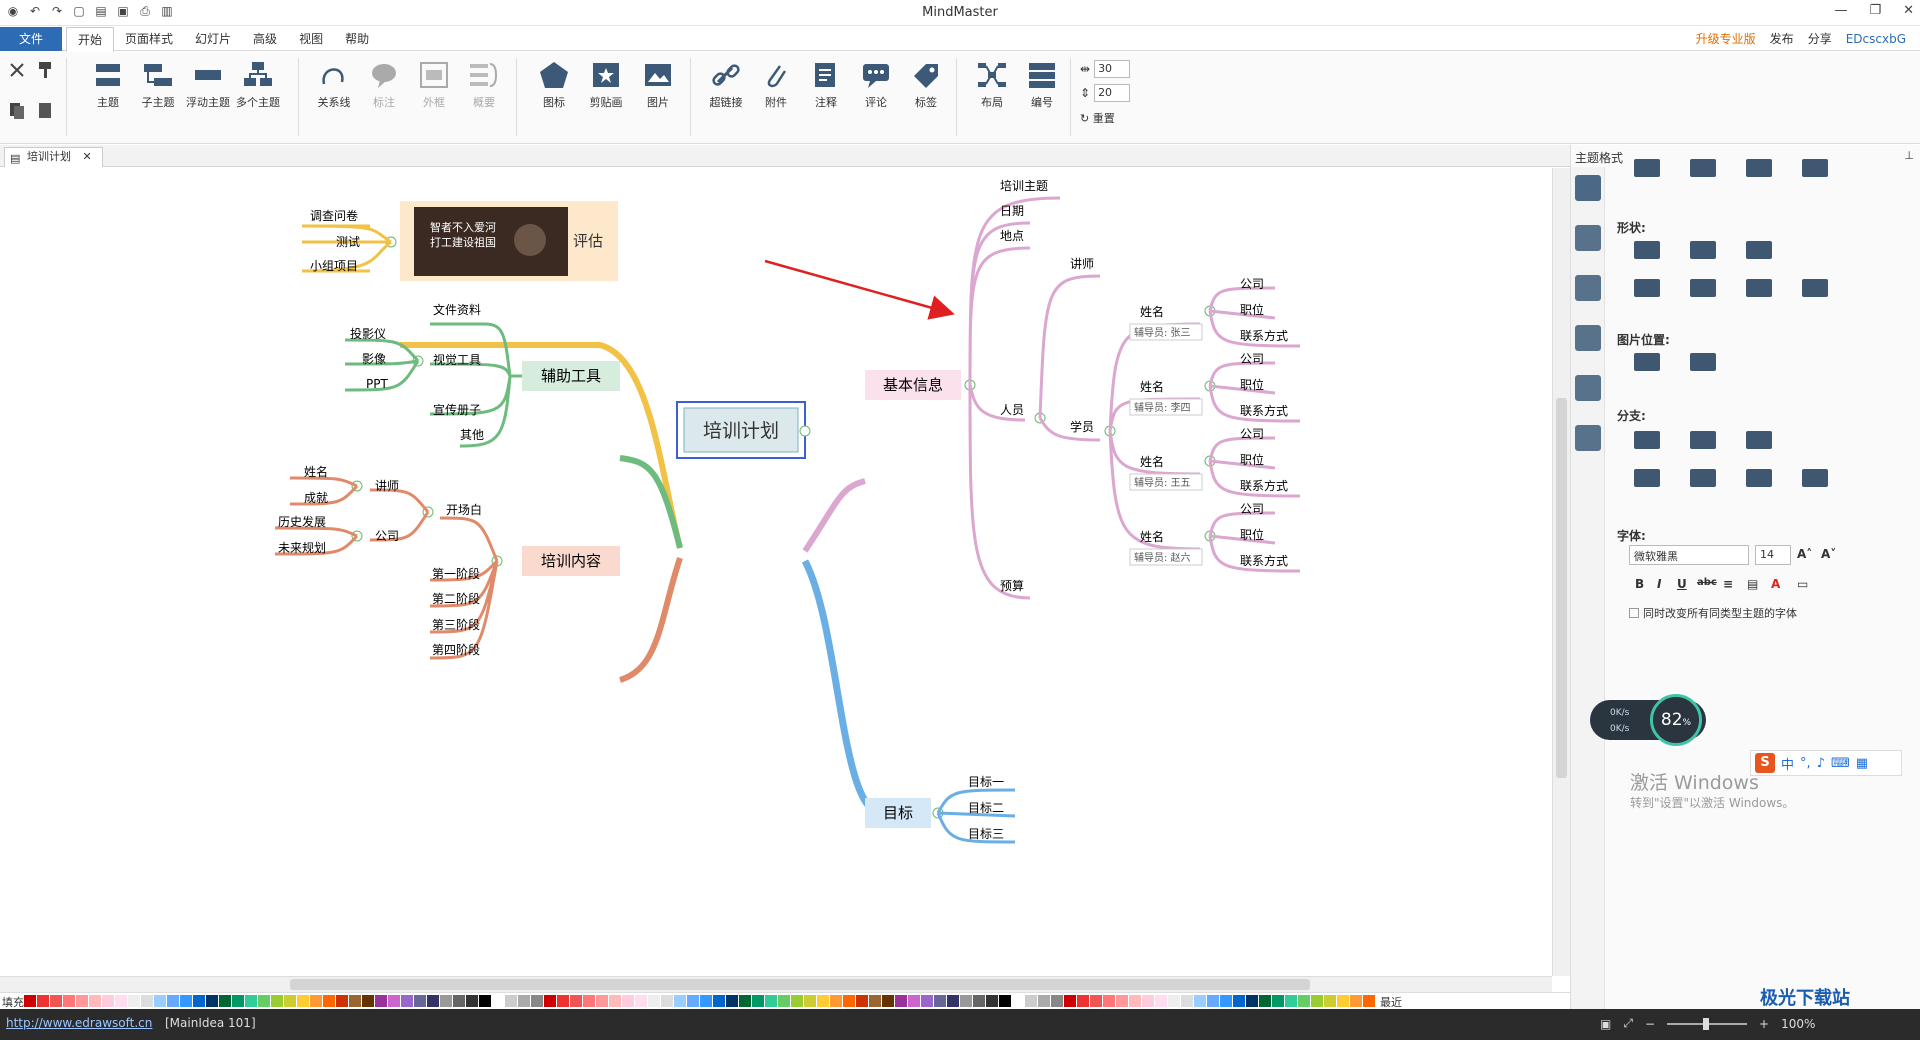  What do you see at coordinates (302, 547) in the screenshot?
I see `company-child-2: 未来规划` at bounding box center [302, 547].